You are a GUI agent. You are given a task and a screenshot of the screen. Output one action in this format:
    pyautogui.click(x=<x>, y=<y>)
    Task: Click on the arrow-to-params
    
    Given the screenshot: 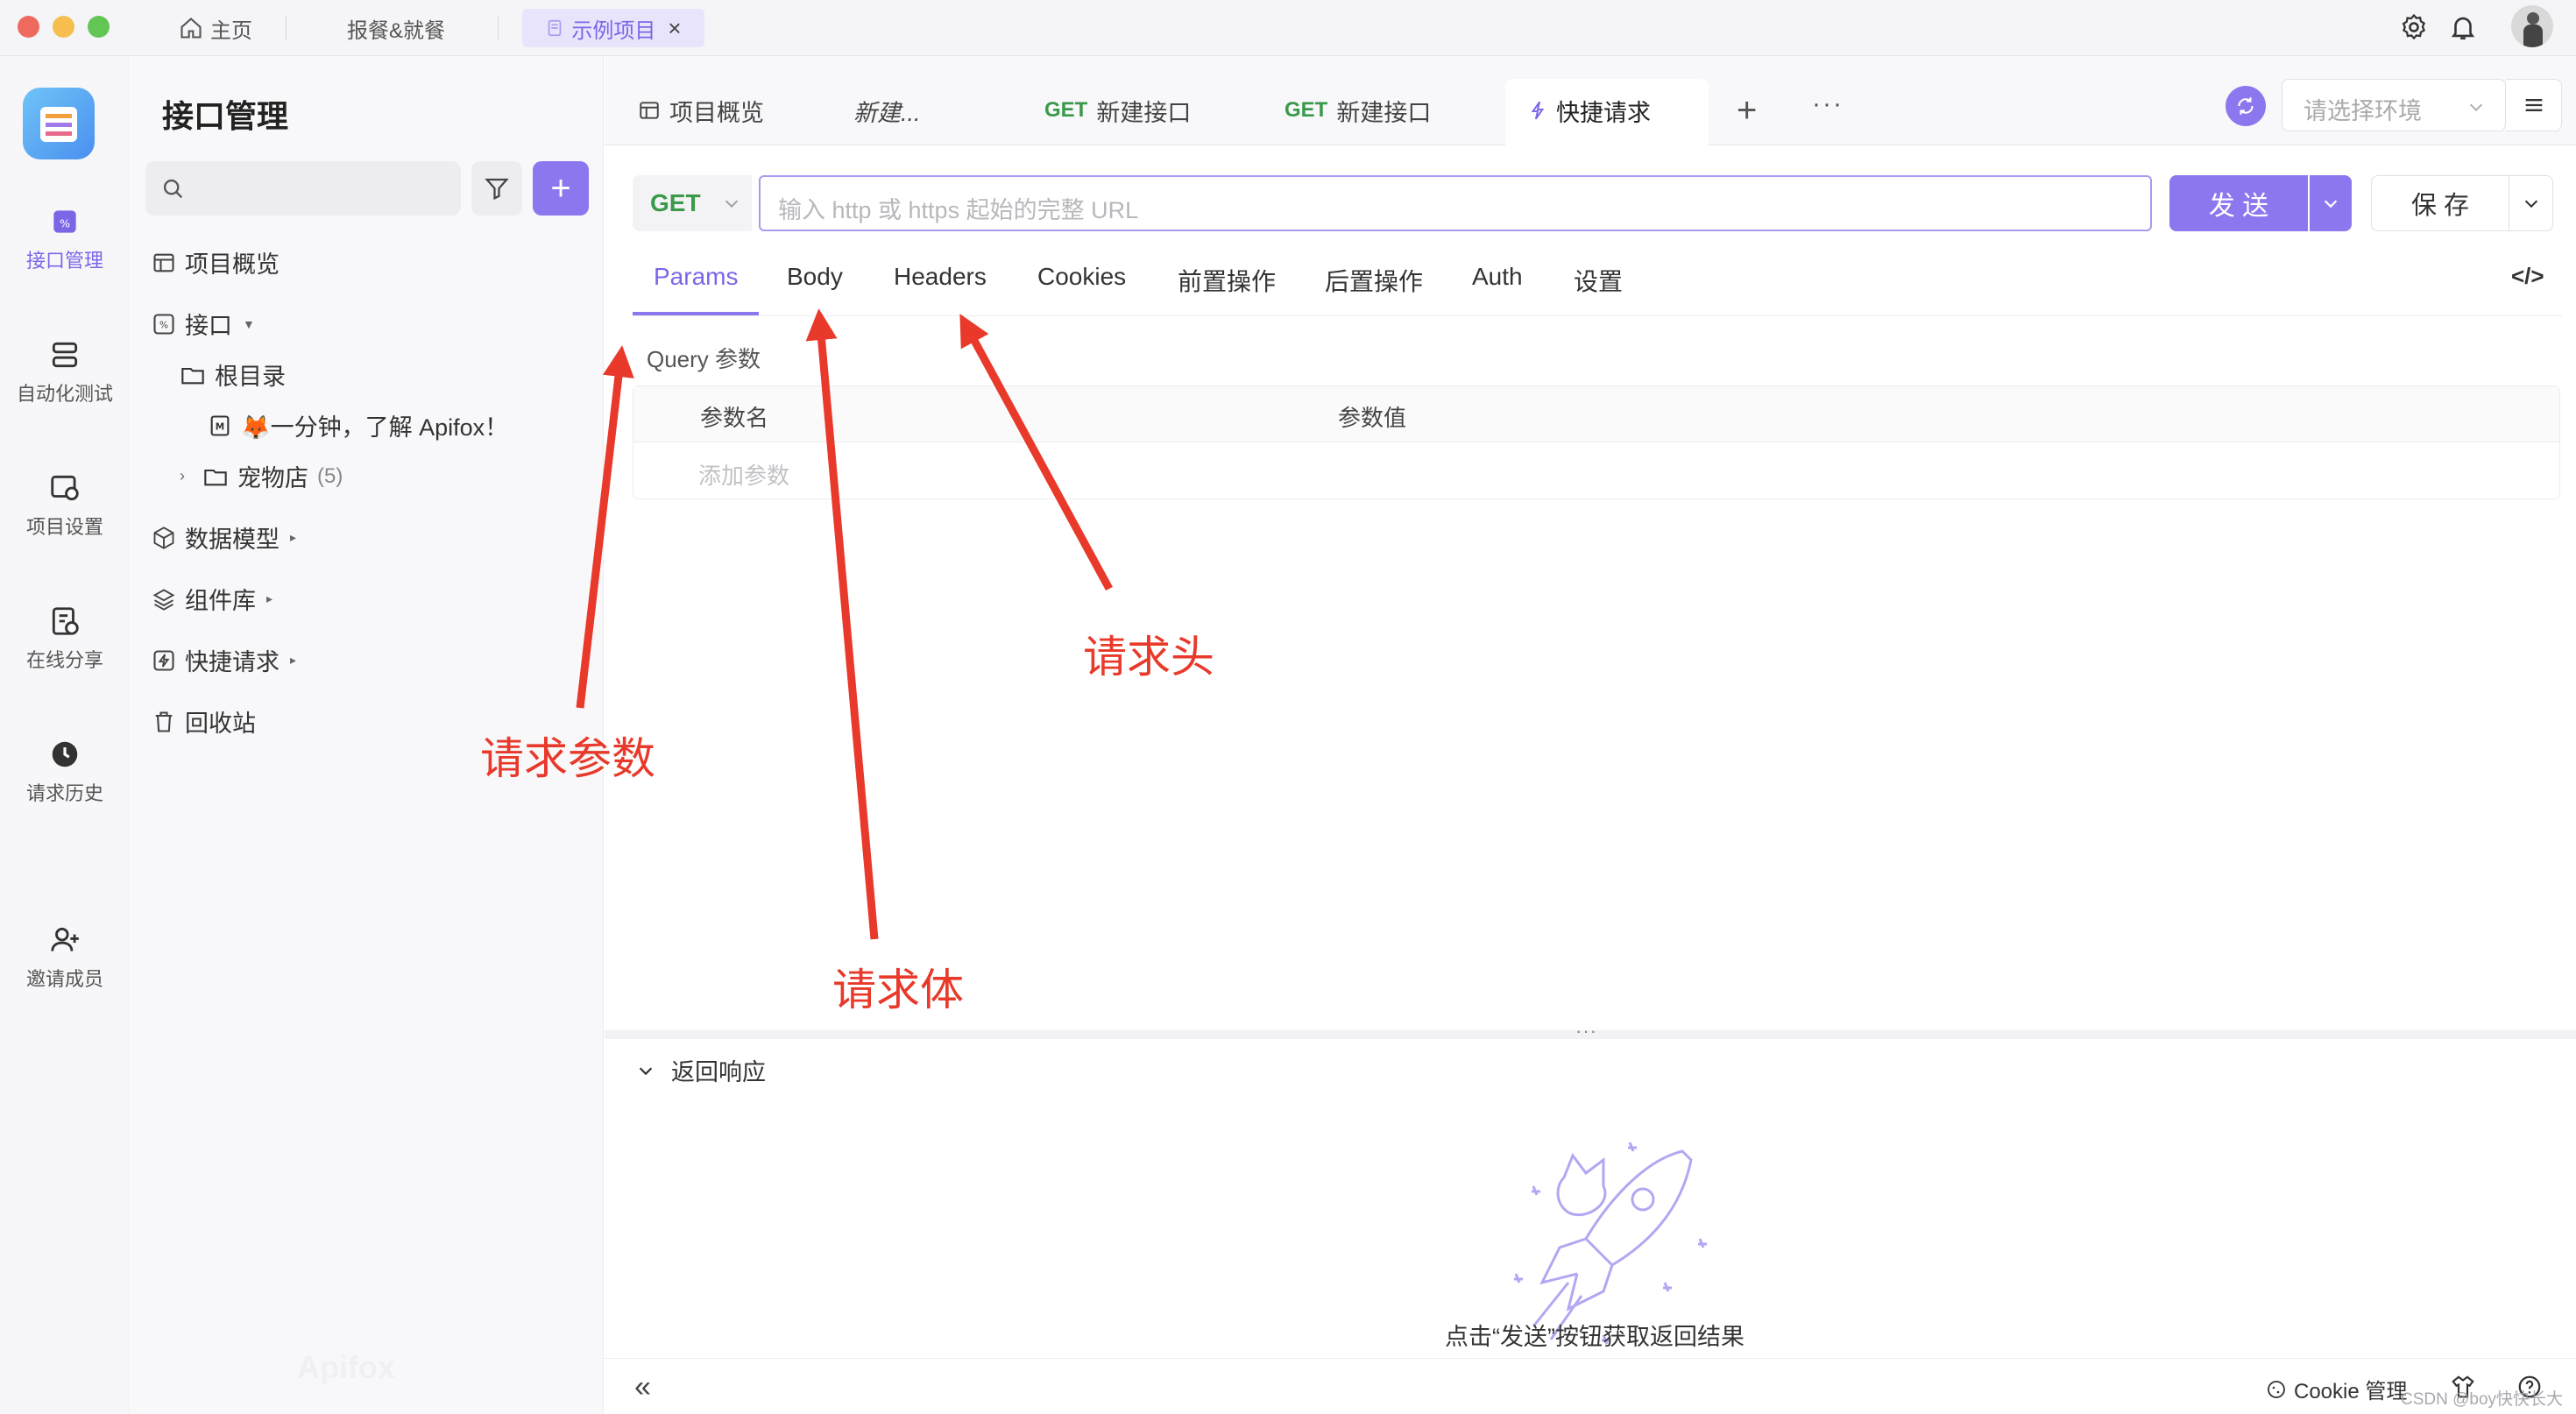 What is the action you would take?
    pyautogui.click(x=605, y=527)
    